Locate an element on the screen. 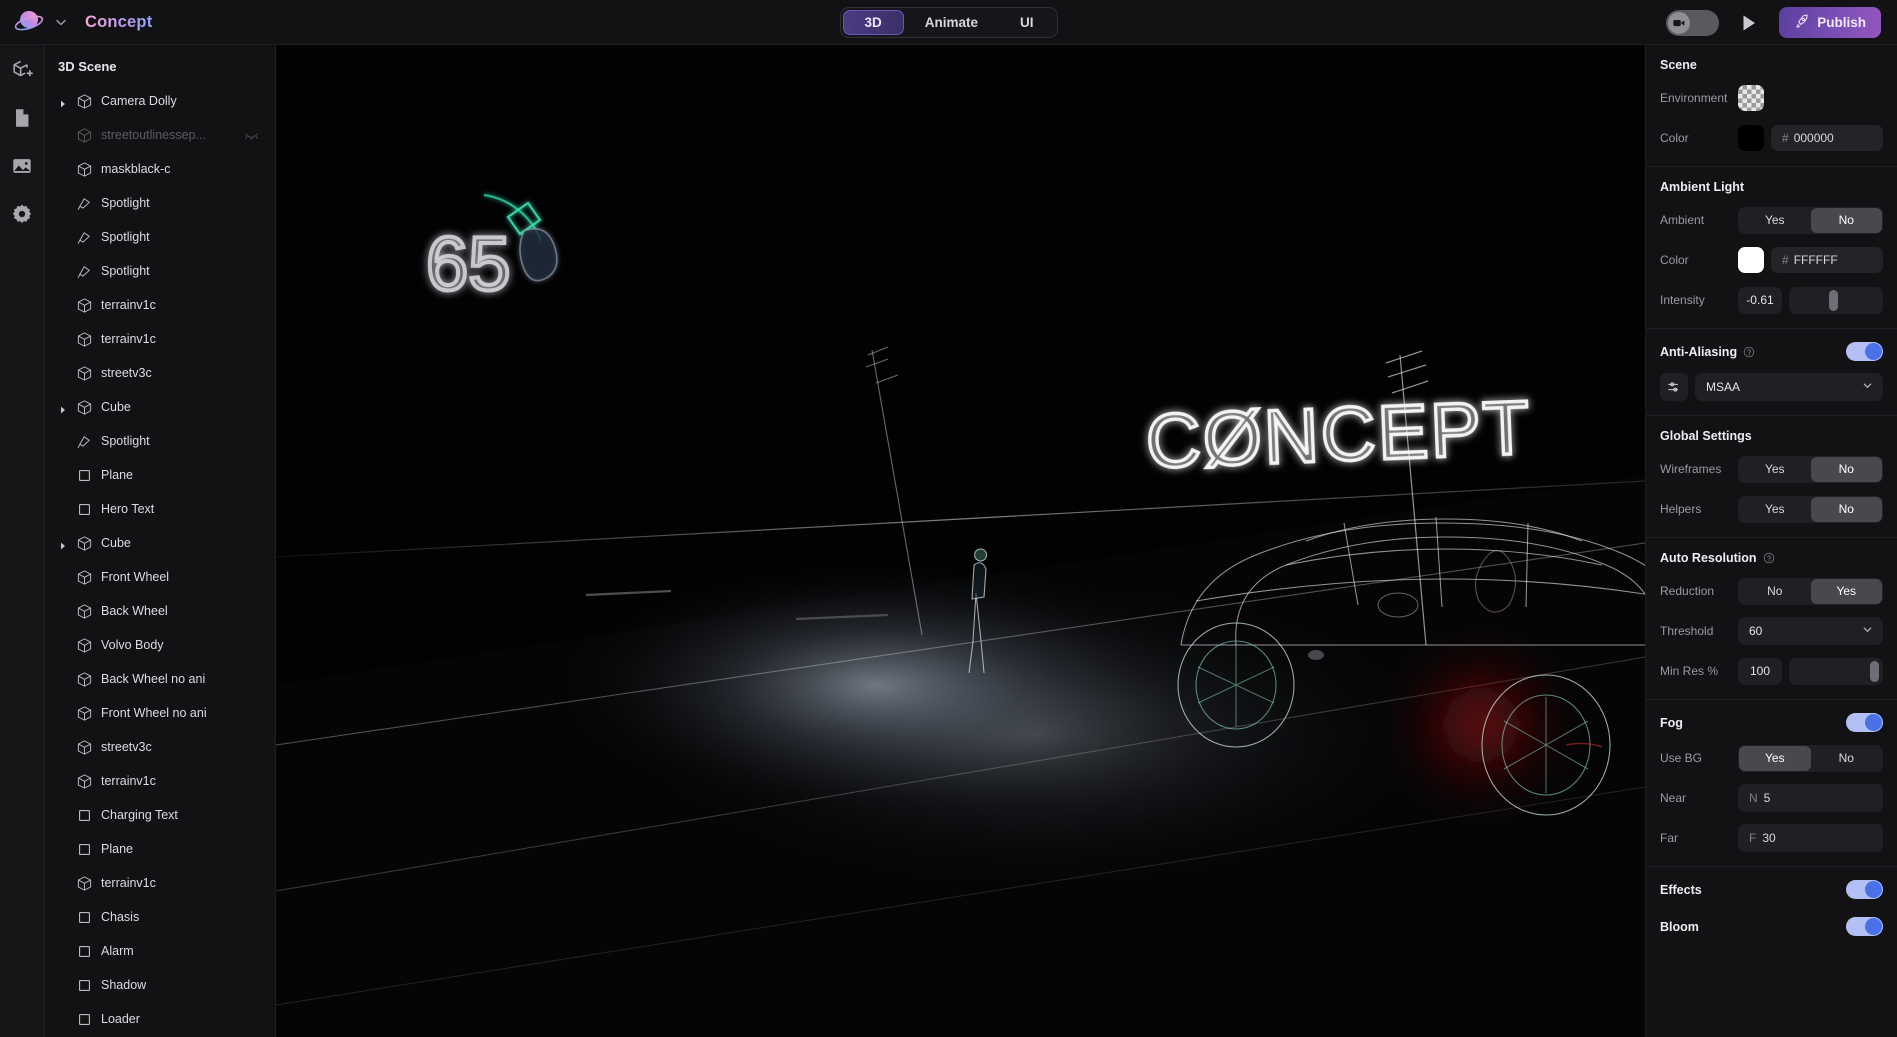 This screenshot has width=1897, height=1037. ambient-option-yes: Yes is located at coordinates (1775, 220).